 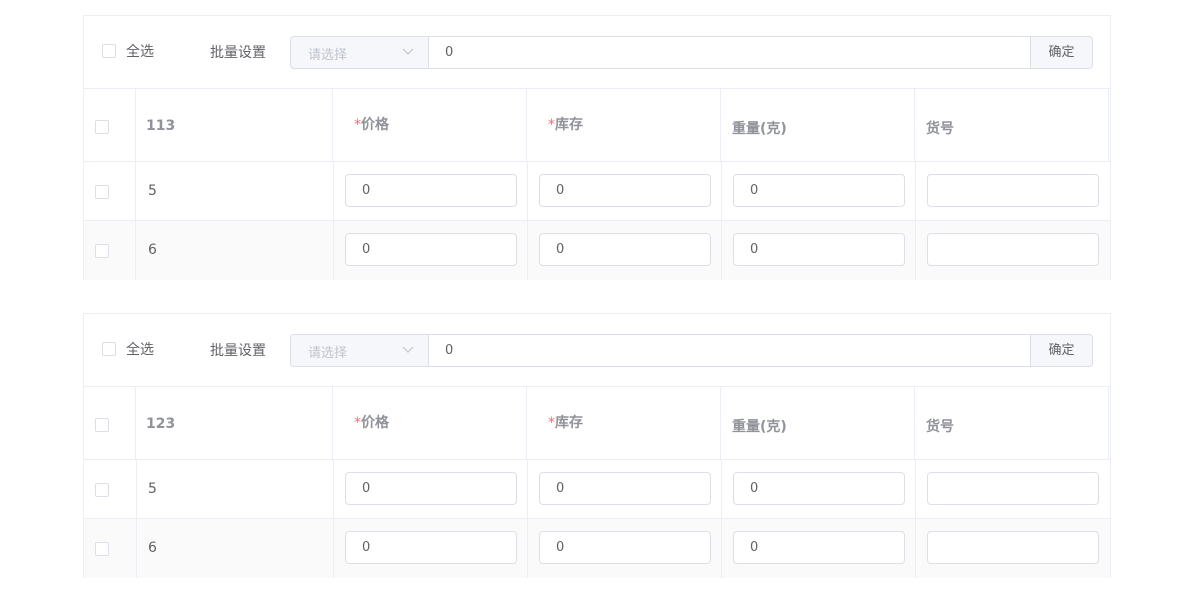 I want to click on spec-group-name: 113, so click(x=161, y=126).